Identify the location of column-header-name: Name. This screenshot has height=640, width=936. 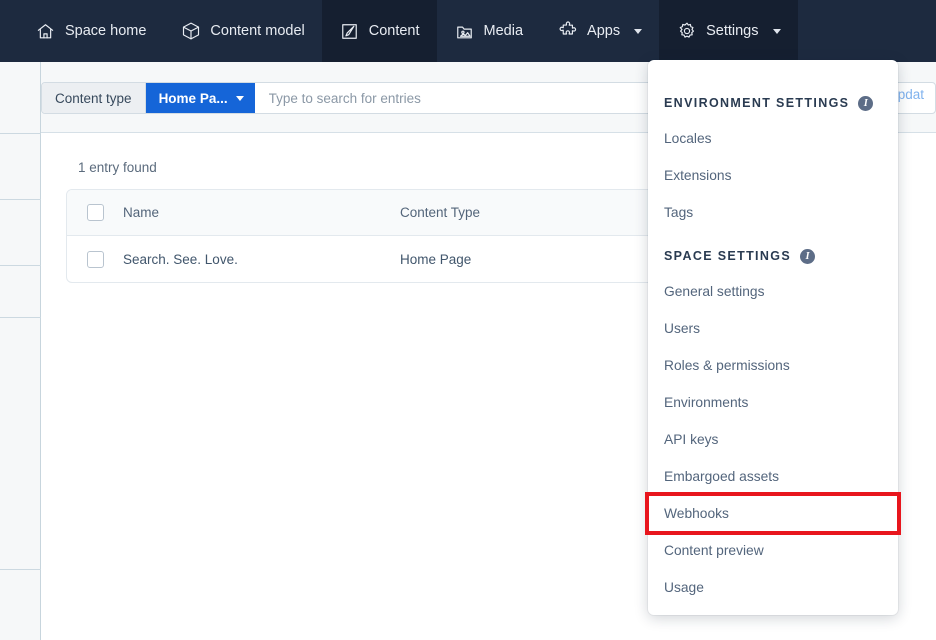
(261, 212).